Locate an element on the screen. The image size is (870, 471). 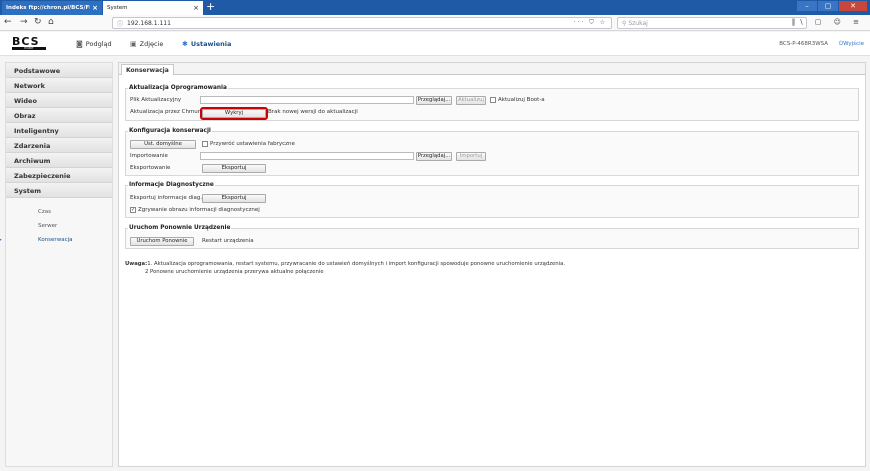
import-label: Importowanie is located at coordinates (149, 156).